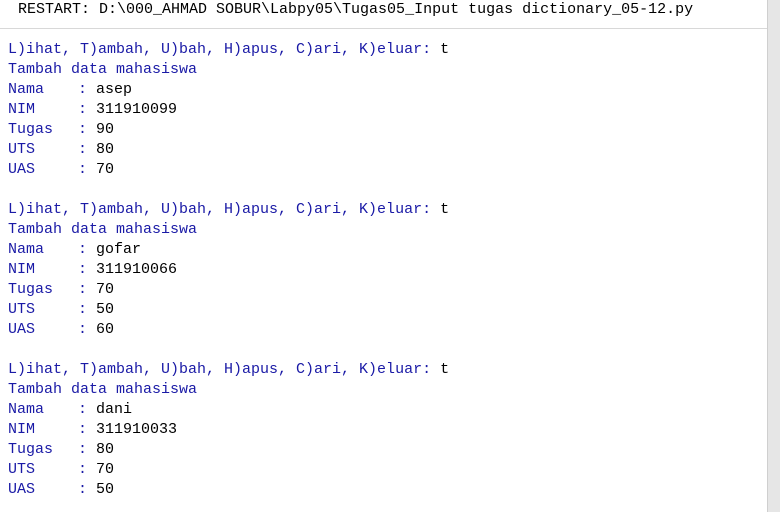  Describe the element at coordinates (773, 256) in the screenshot. I see `vertical-scrollbar` at that location.